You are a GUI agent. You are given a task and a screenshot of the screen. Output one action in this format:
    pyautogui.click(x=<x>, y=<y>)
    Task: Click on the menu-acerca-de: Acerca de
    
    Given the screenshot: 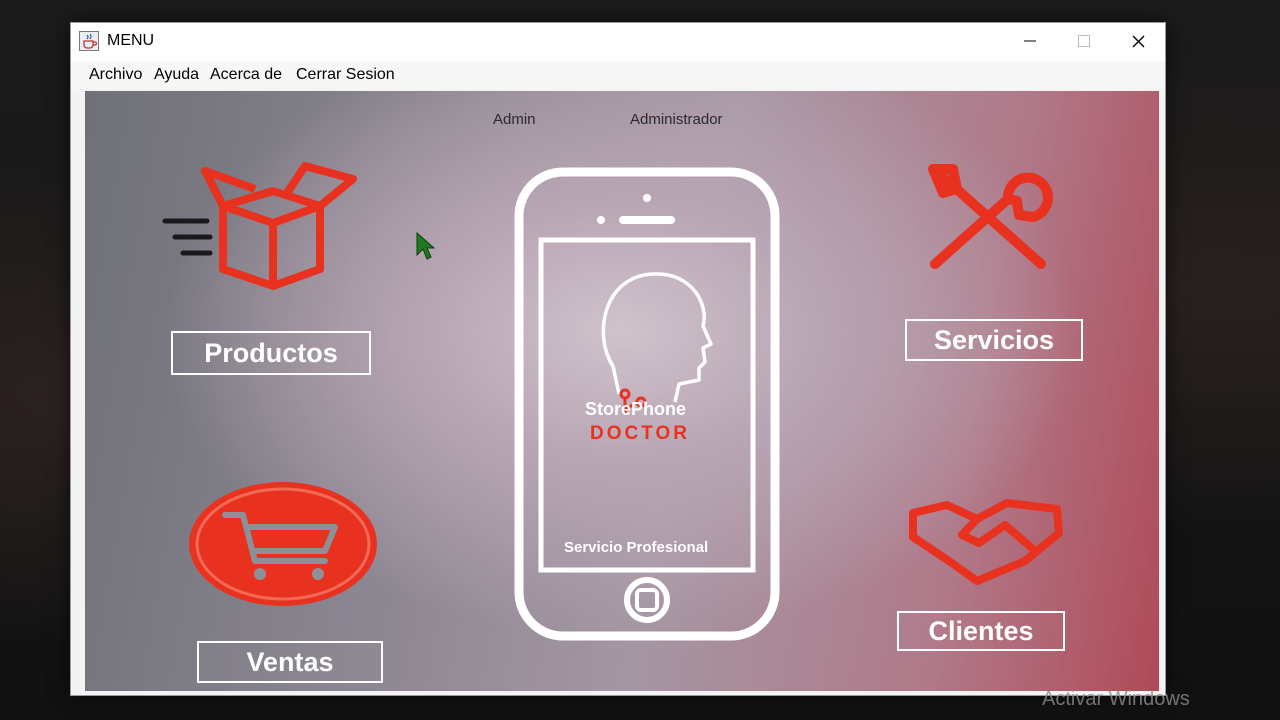 What is the action you would take?
    pyautogui.click(x=246, y=75)
    